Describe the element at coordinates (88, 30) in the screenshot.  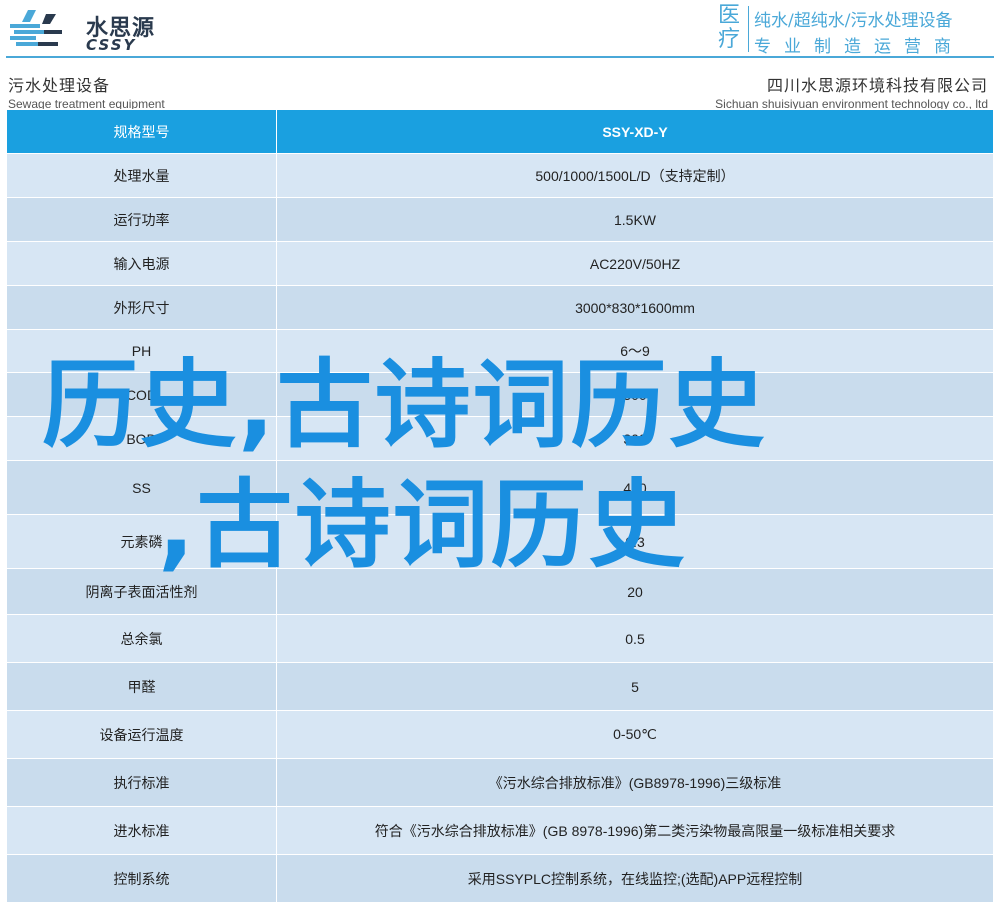
I see `company-logo: 水思源 CSSY` at that location.